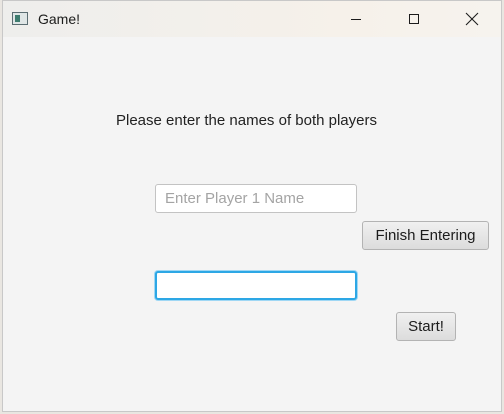 The image size is (504, 414). Describe the element at coordinates (425, 235) in the screenshot. I see `finish-entering-button: Finish Entering` at that location.